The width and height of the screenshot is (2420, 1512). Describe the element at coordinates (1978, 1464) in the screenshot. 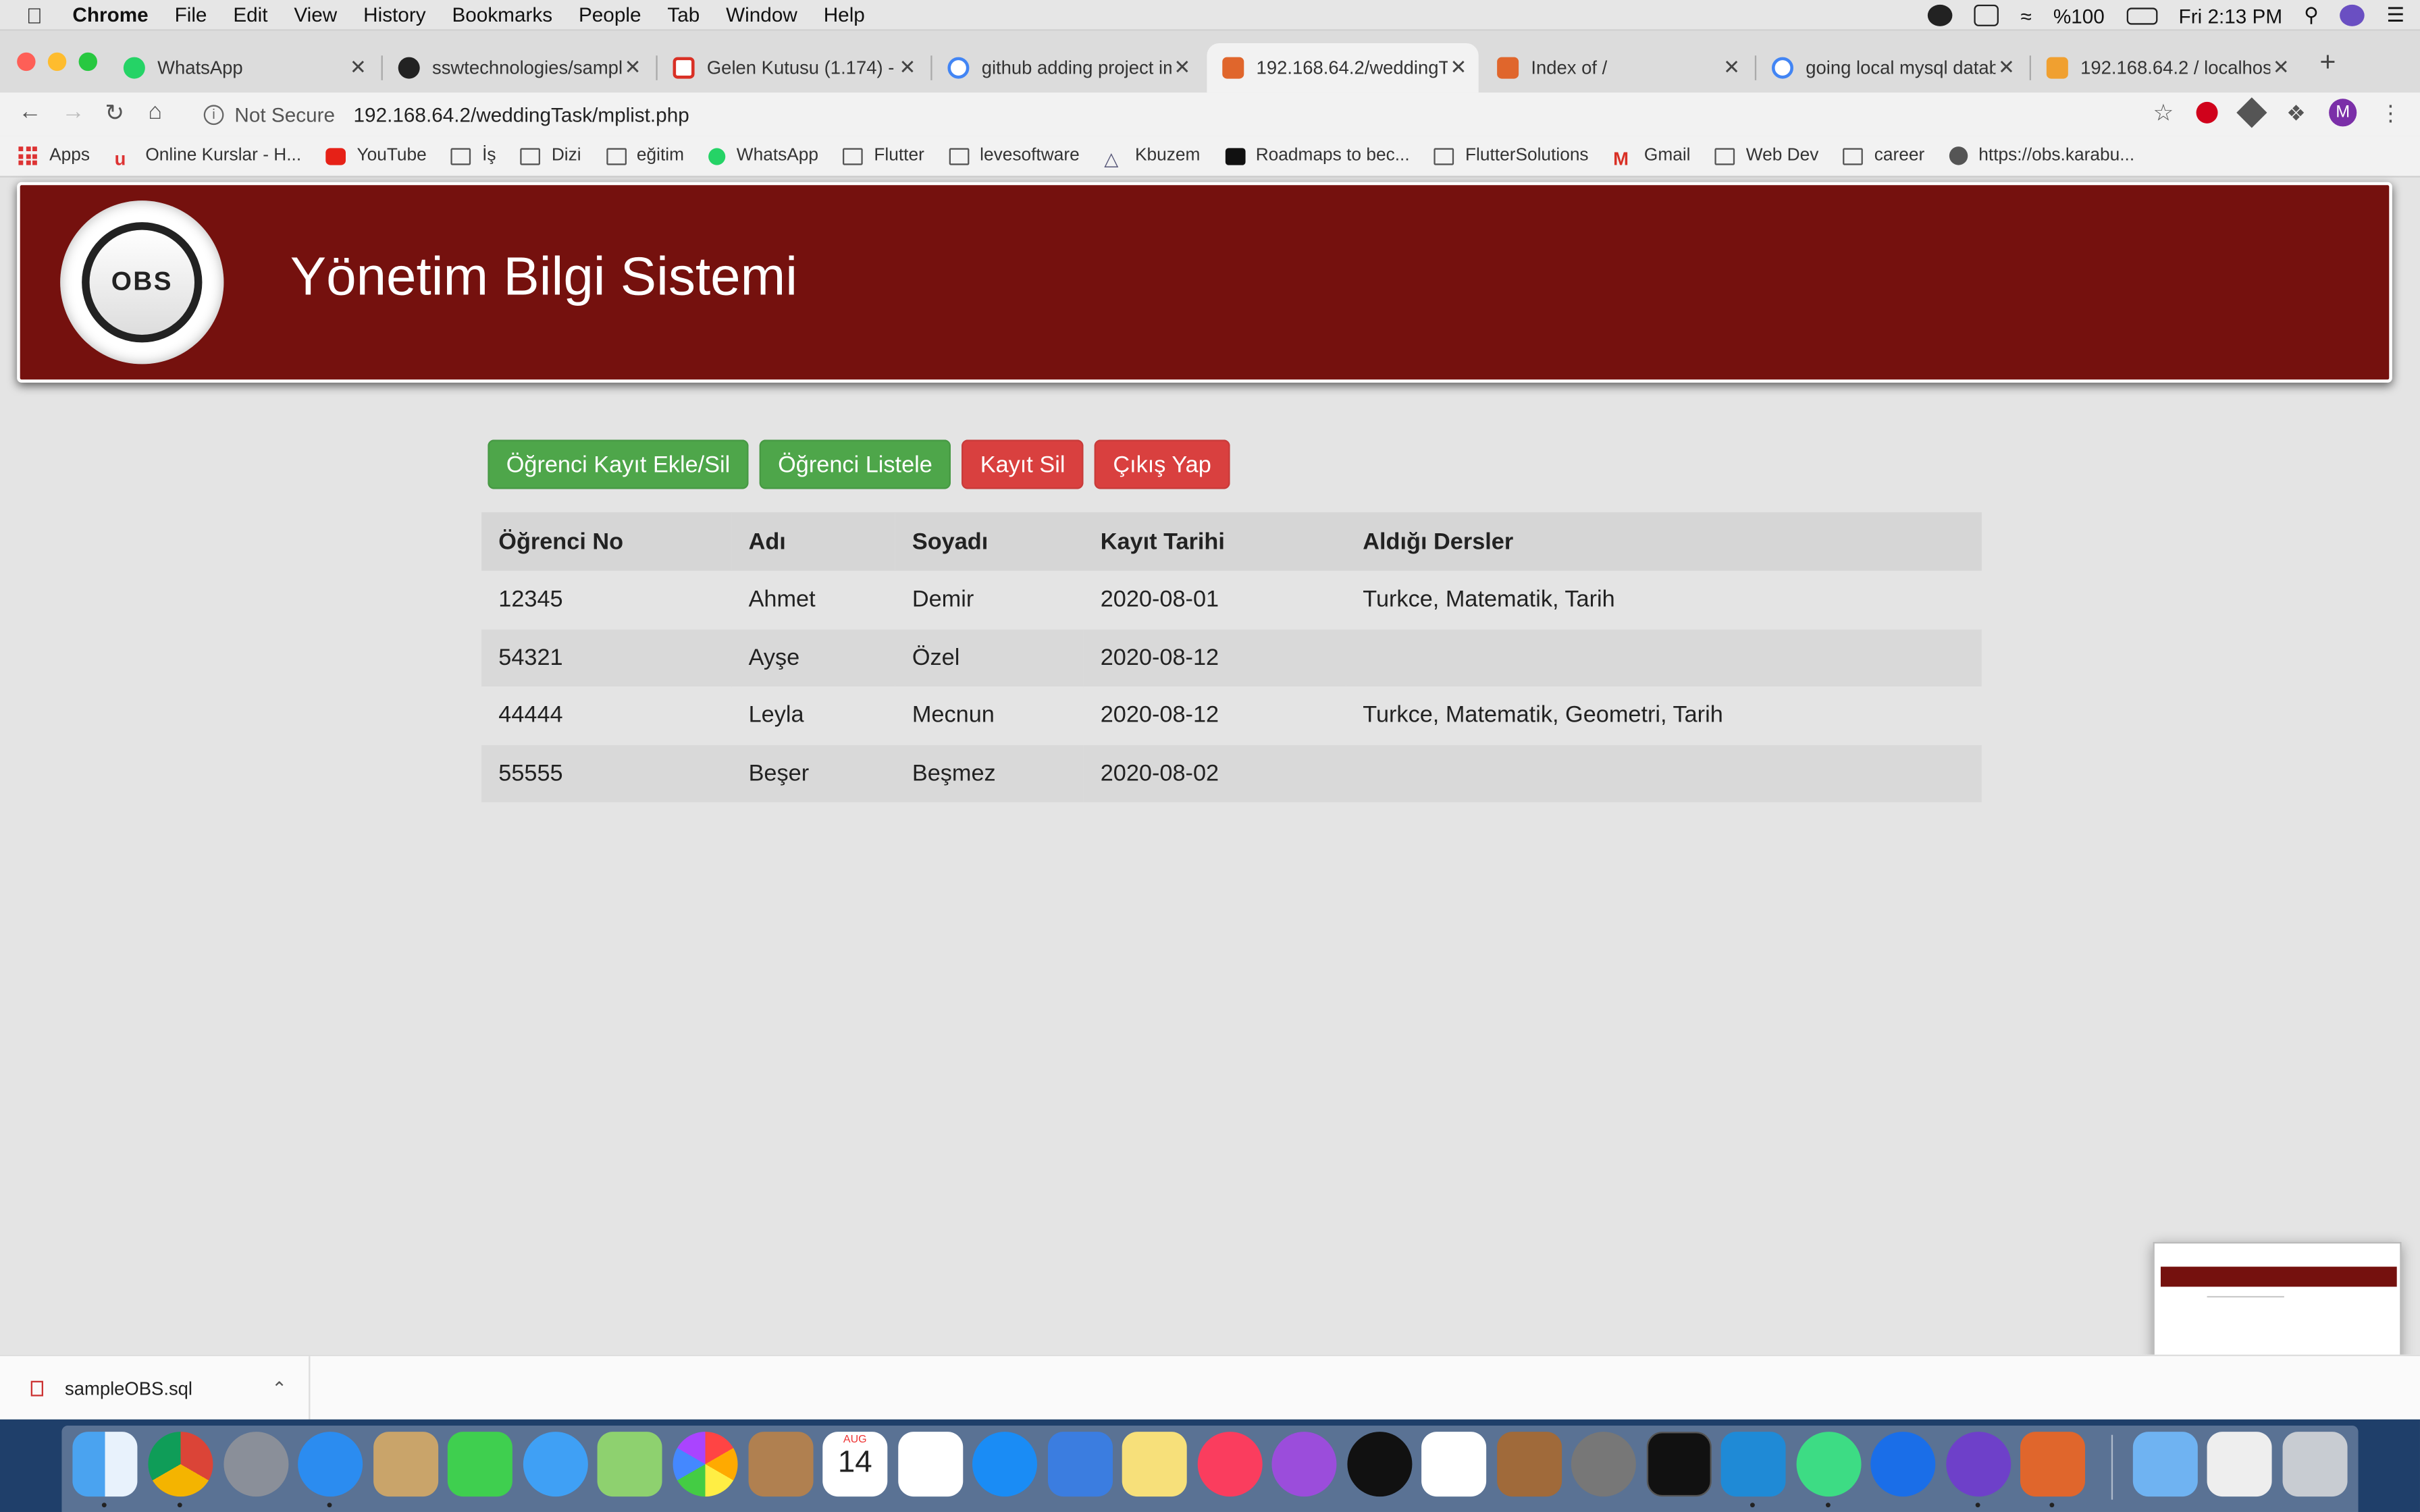

I see `github-desktop-icon` at that location.